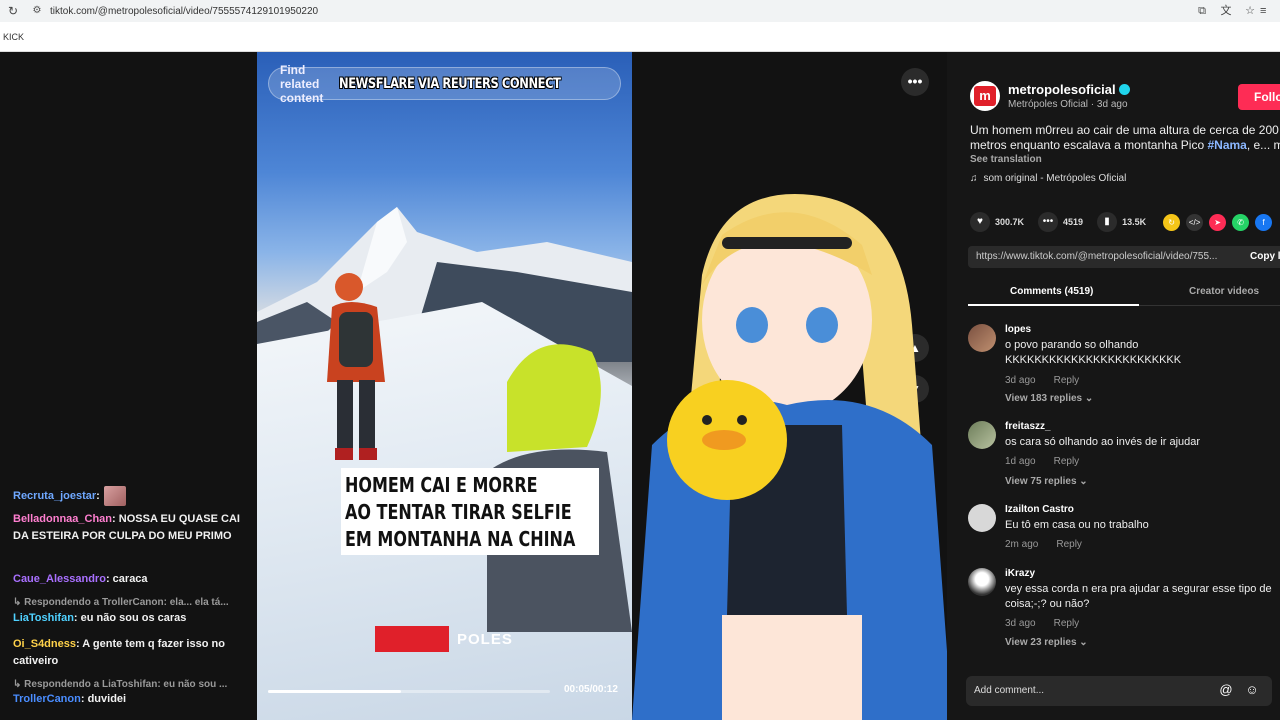 The height and width of the screenshot is (720, 1280). I want to click on metropoles-watermark: POLES, so click(444, 639).